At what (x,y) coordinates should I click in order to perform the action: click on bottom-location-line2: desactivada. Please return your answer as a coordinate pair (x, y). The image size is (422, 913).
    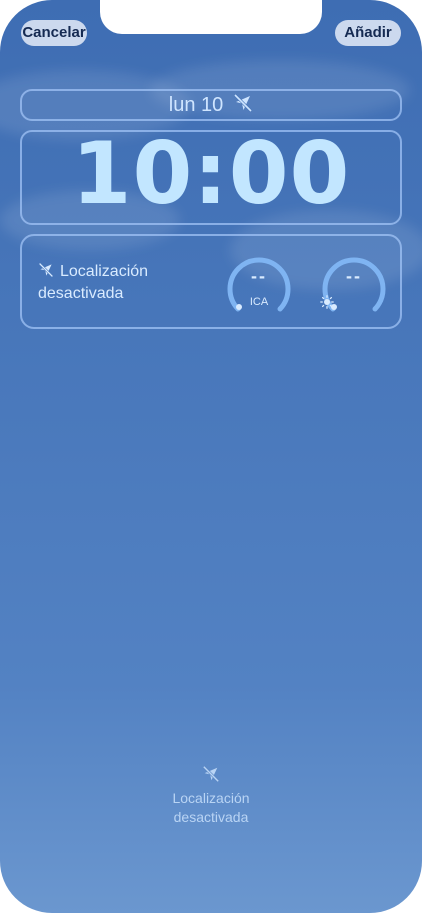
    Looking at the image, I should click on (211, 817).